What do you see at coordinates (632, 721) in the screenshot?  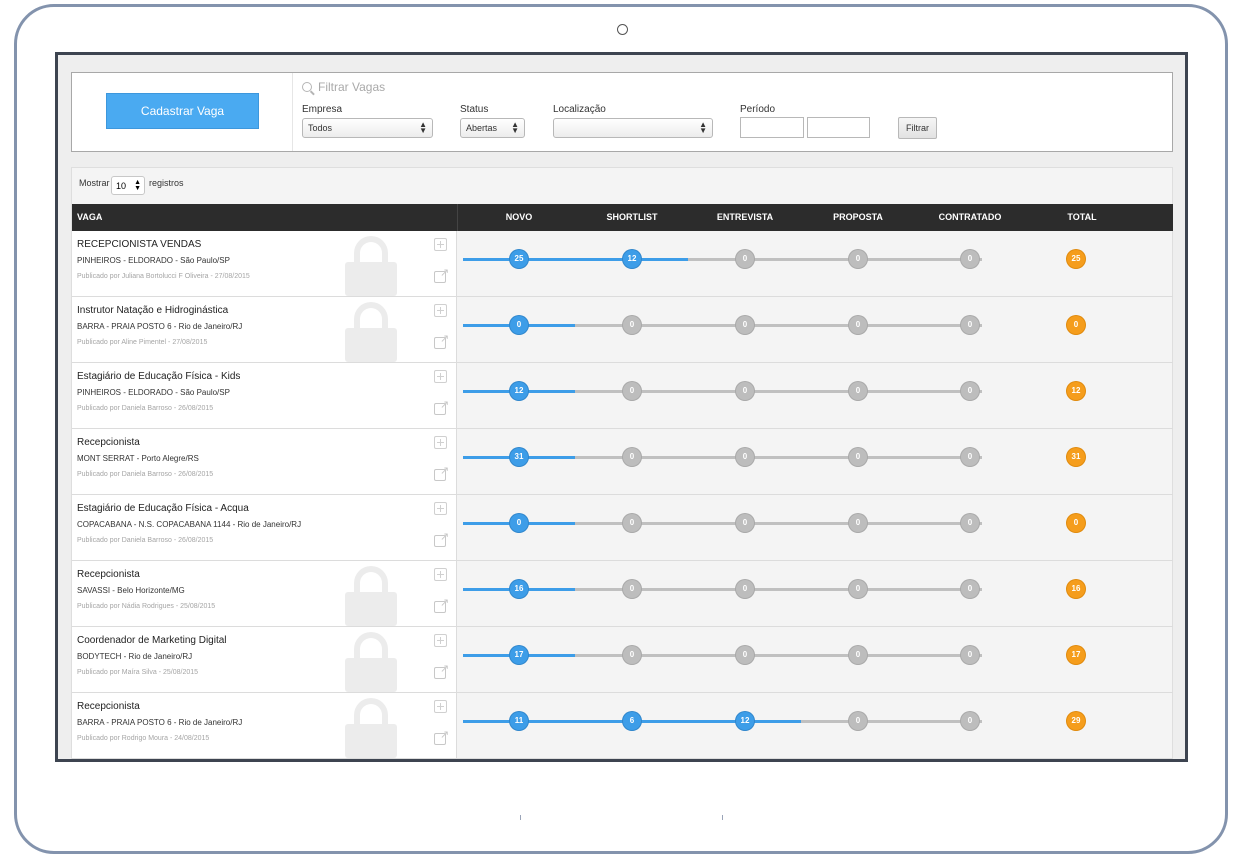 I see `stage-shortlist-count: 6` at bounding box center [632, 721].